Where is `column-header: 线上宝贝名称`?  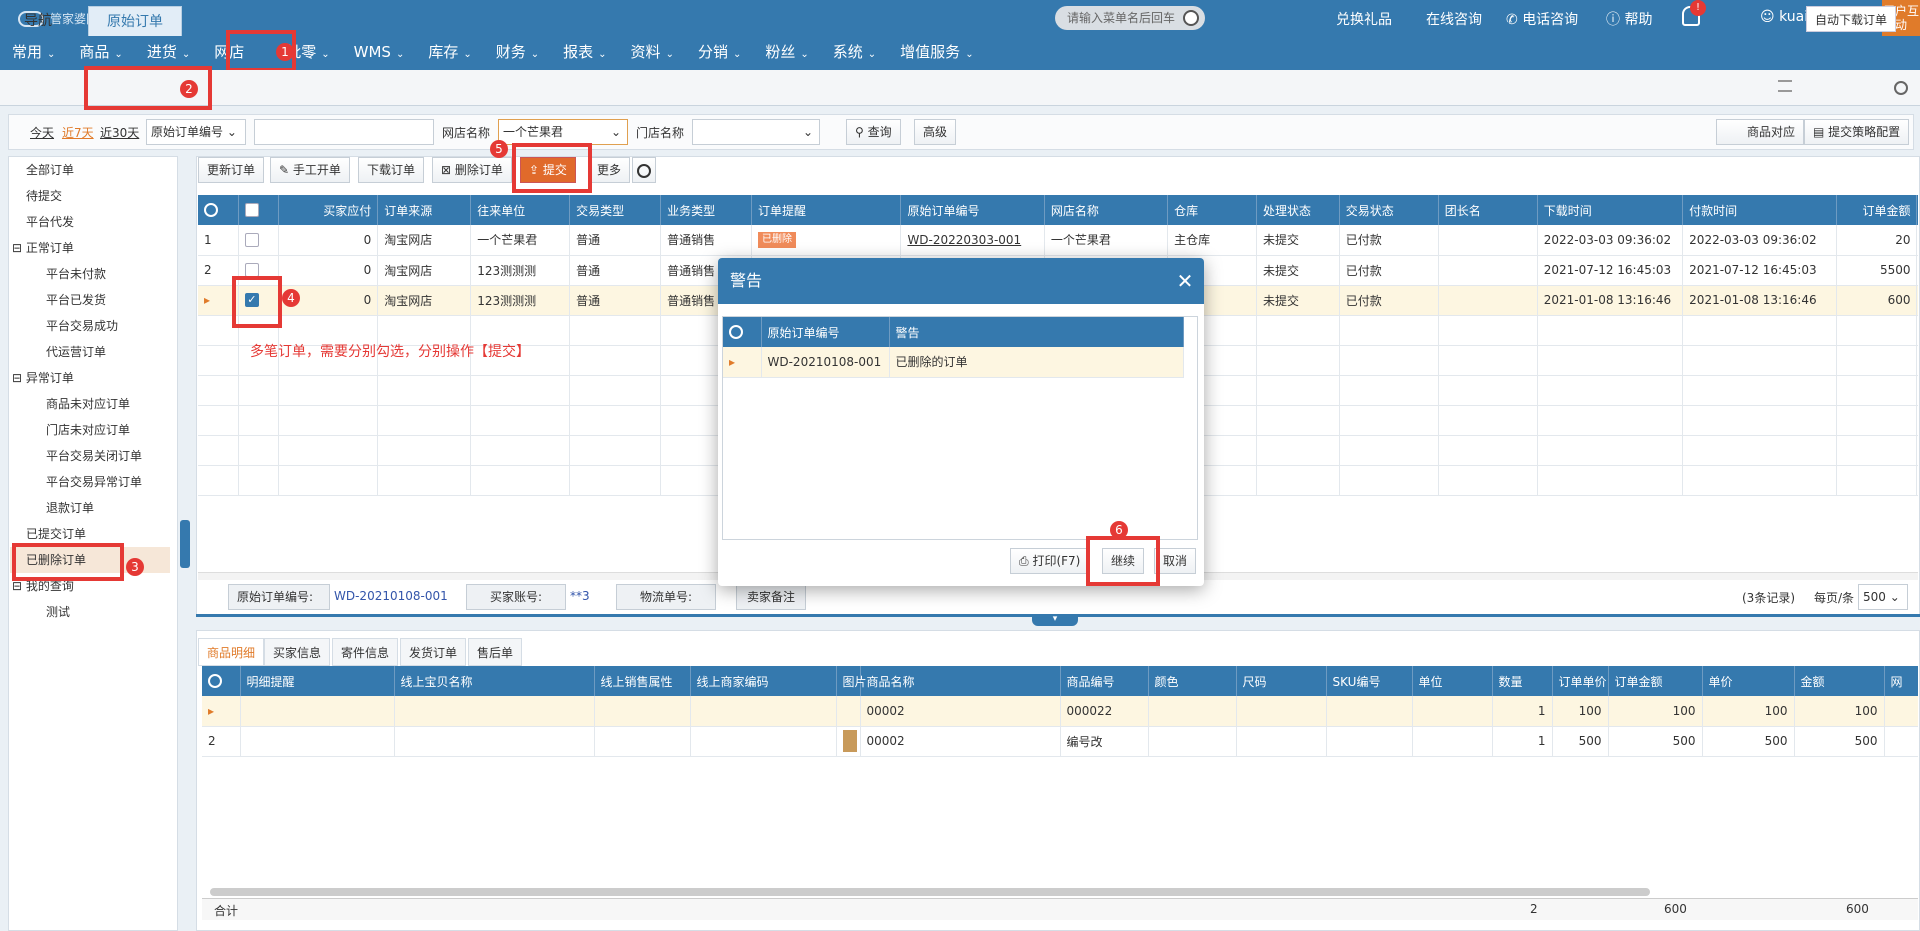 column-header: 线上宝贝名称 is located at coordinates (494, 681).